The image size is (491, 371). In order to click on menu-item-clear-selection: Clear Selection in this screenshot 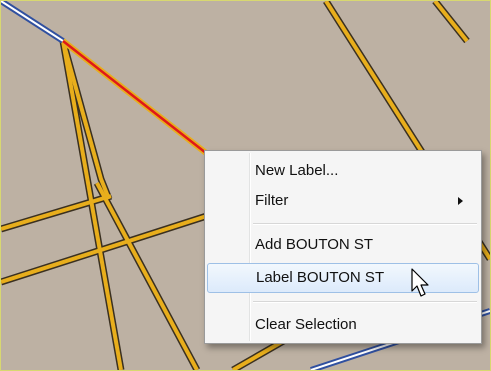, I will do `click(343, 325)`.